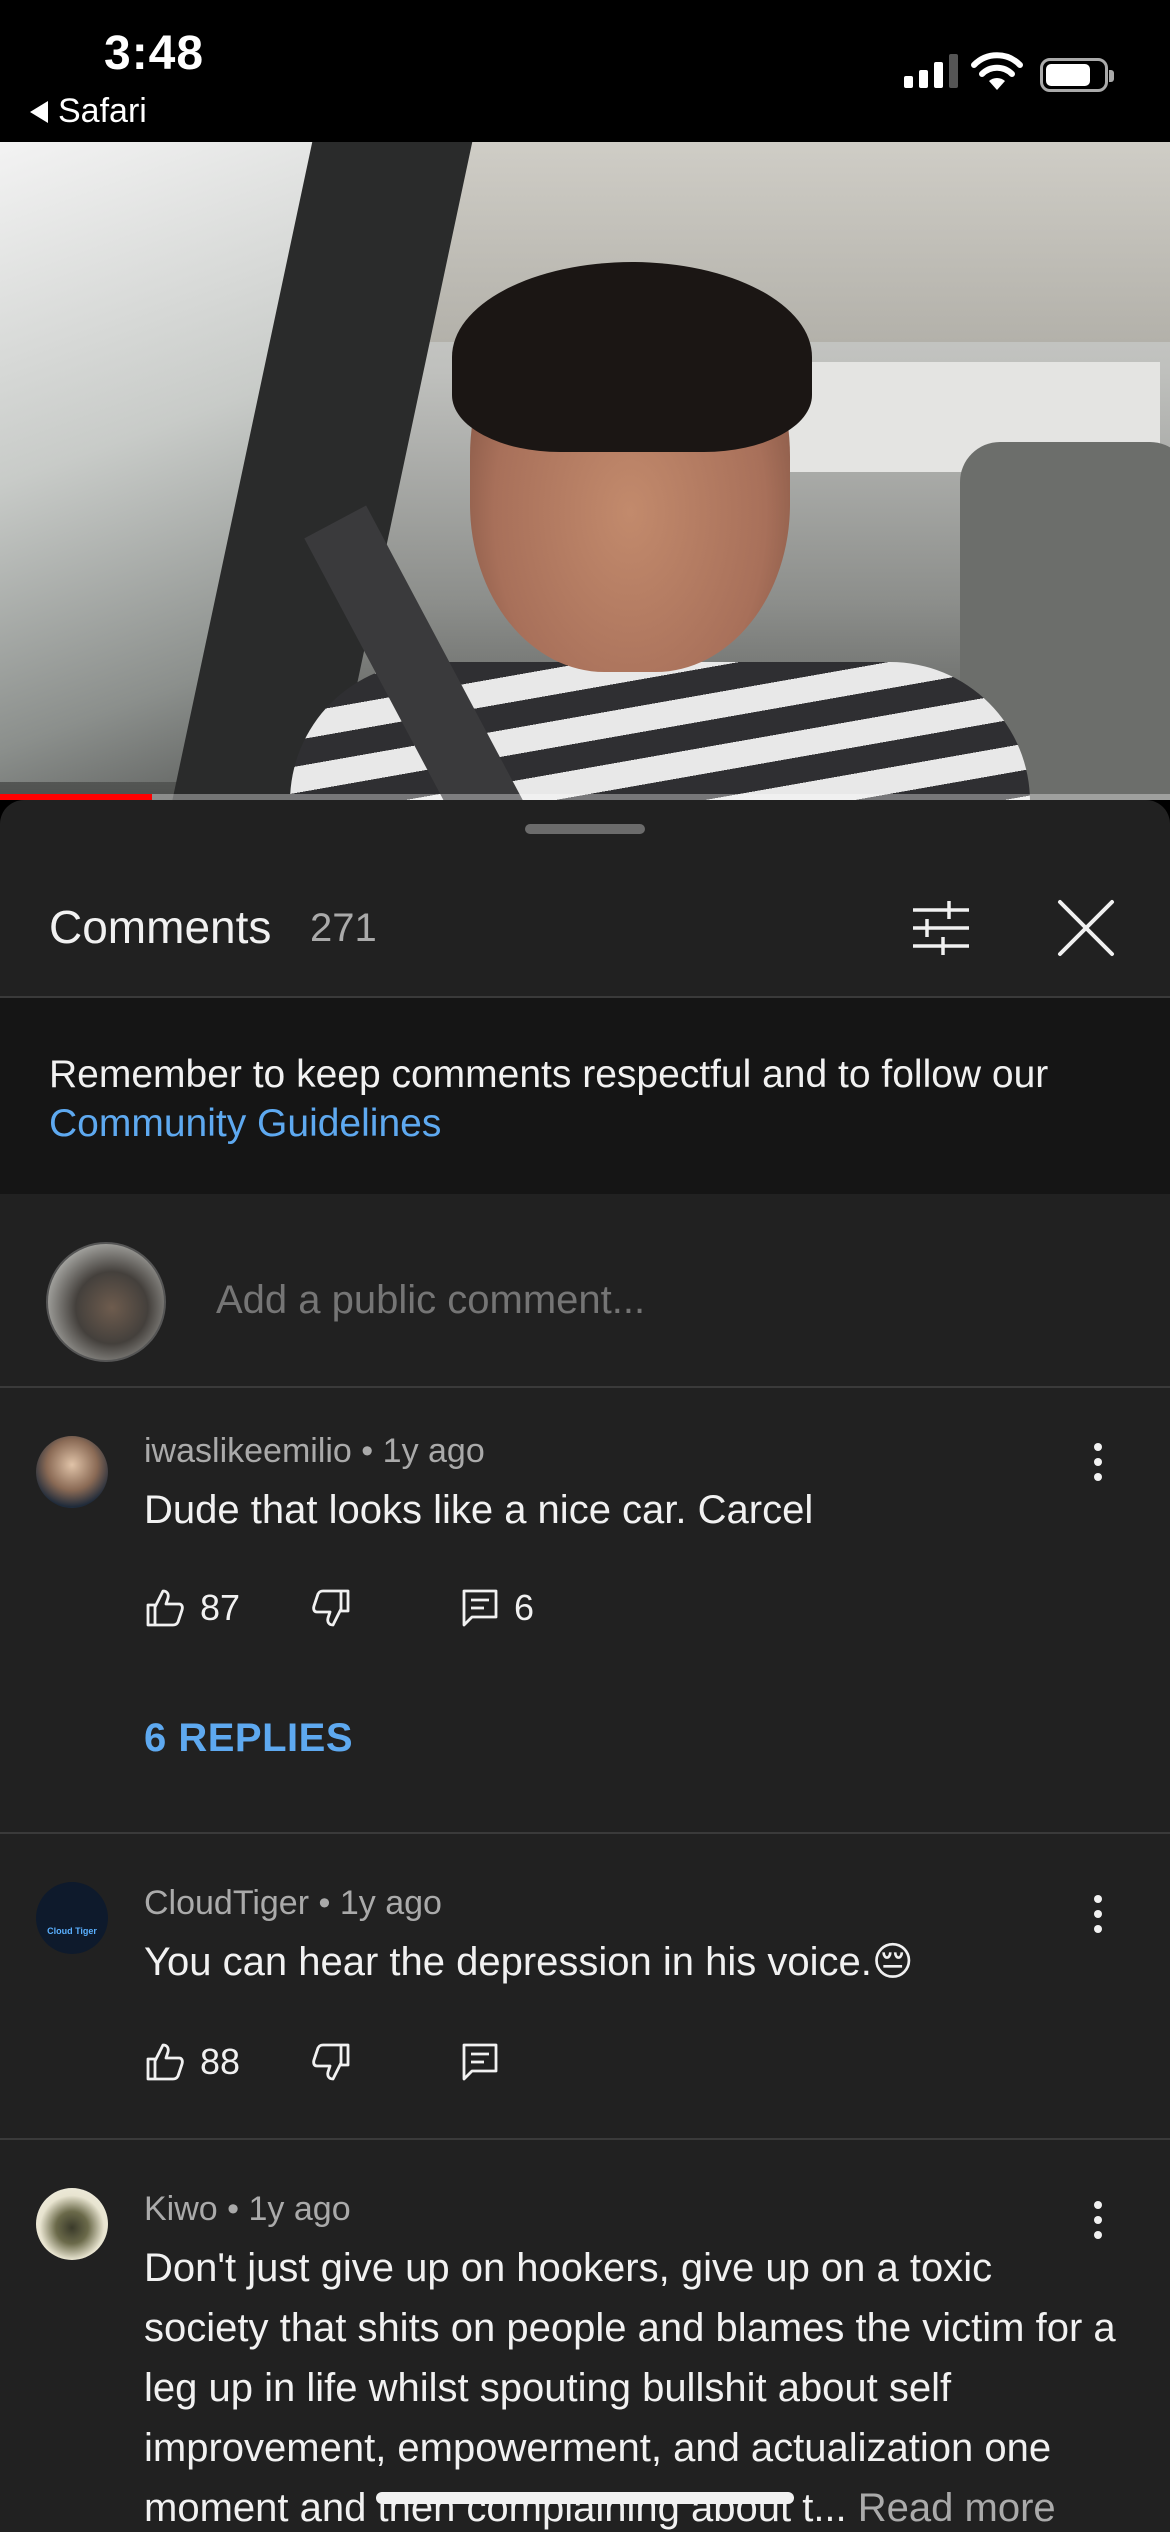 This screenshot has width=1170, height=2532. I want to click on view-replies-button: 6 REPLIES, so click(248, 1738).